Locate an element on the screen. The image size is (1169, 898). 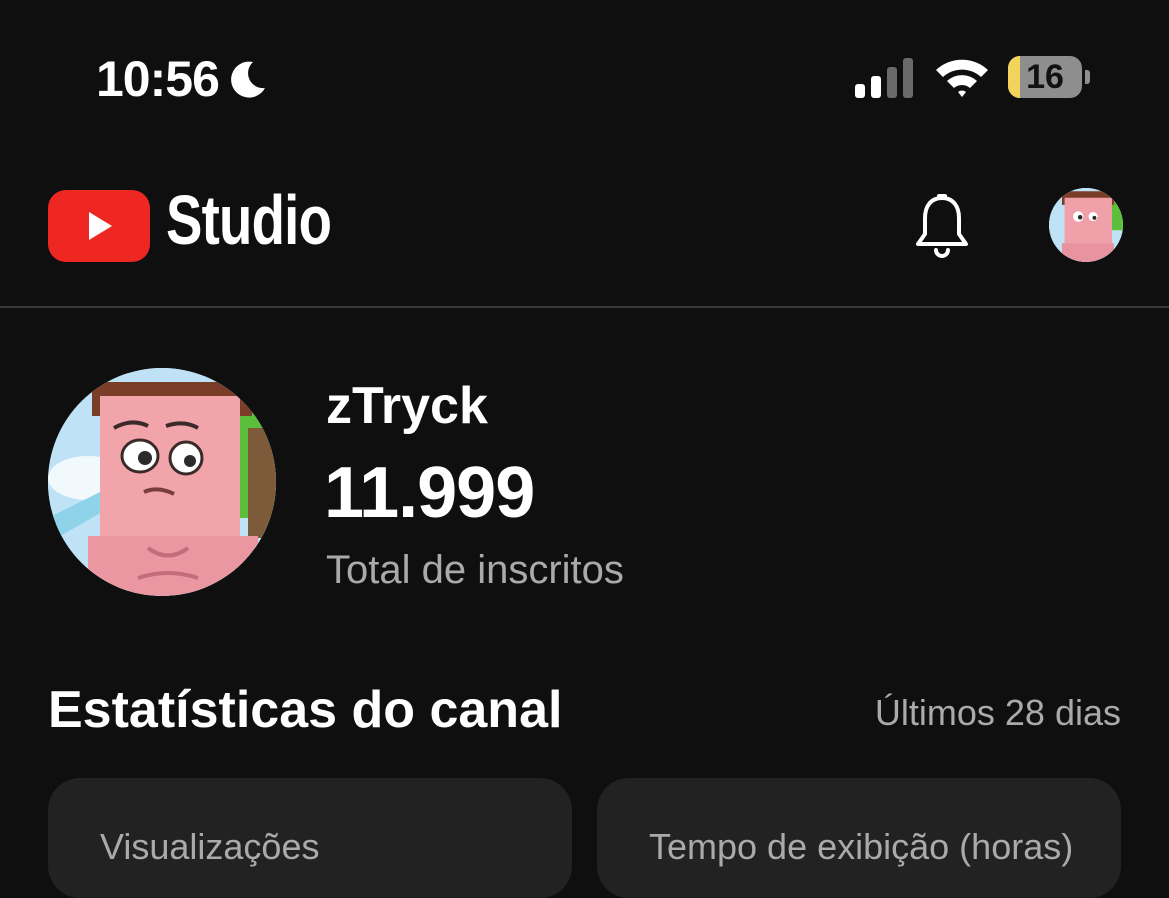
battery-body: 16 is located at coordinates (1045, 77).